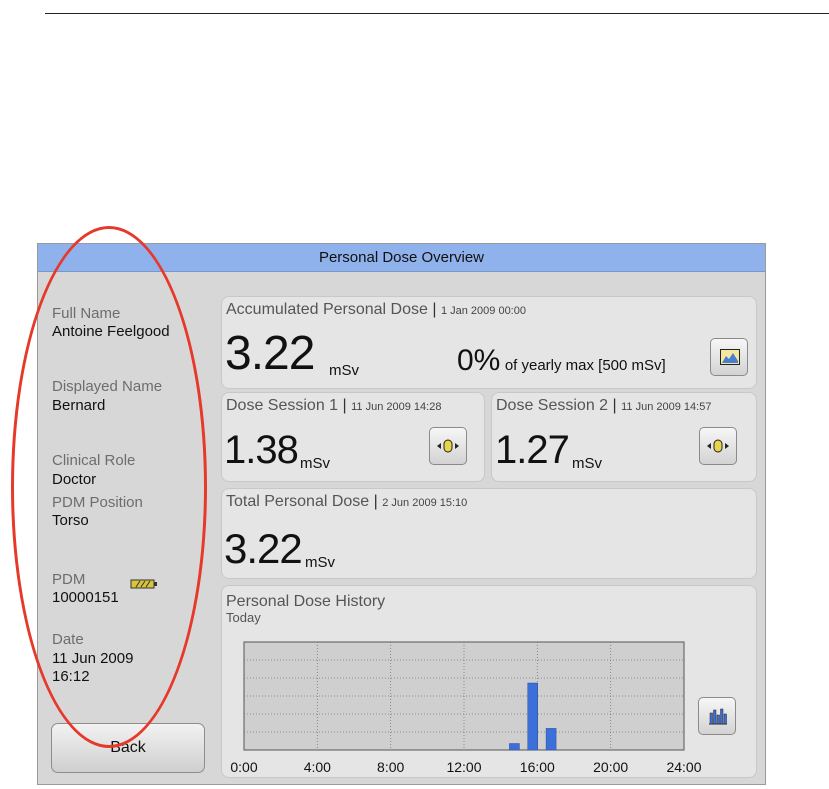 Image resolution: width=829 pixels, height=789 pixels. I want to click on history-detail-button, so click(717, 716).